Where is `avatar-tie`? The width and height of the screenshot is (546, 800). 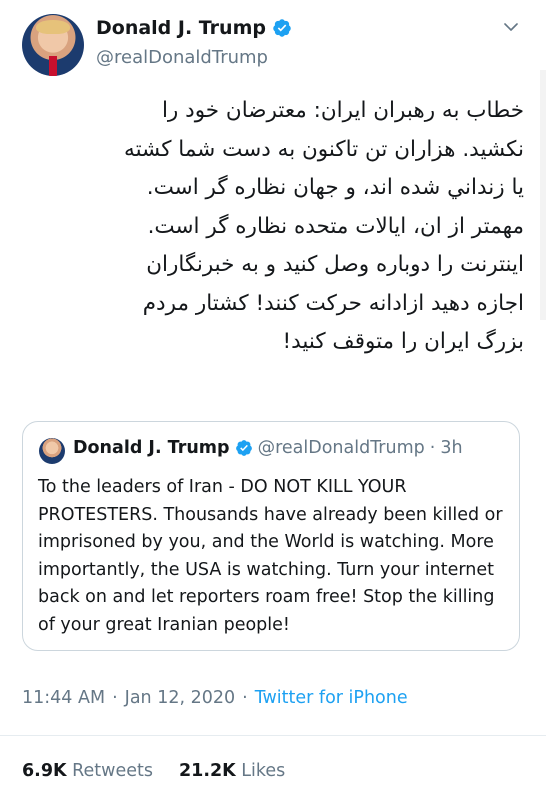 avatar-tie is located at coordinates (53, 66).